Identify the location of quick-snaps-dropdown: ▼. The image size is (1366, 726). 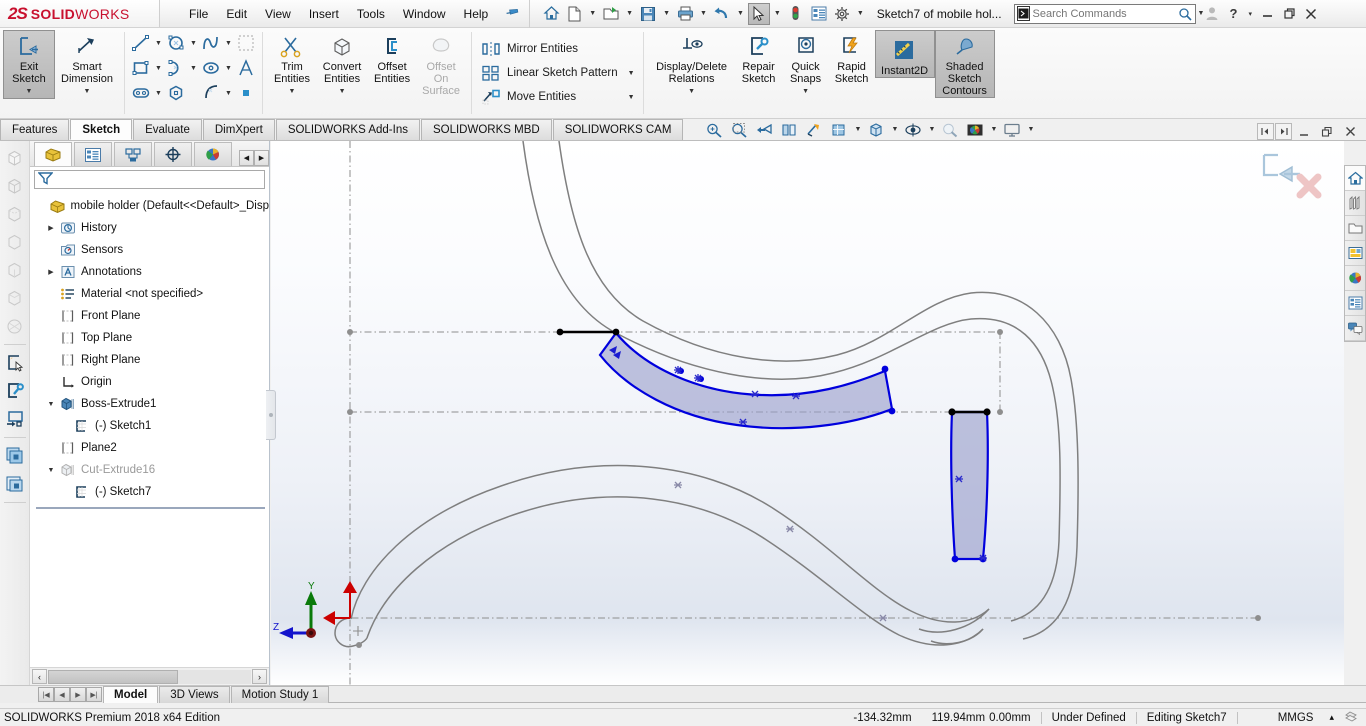
(805, 92).